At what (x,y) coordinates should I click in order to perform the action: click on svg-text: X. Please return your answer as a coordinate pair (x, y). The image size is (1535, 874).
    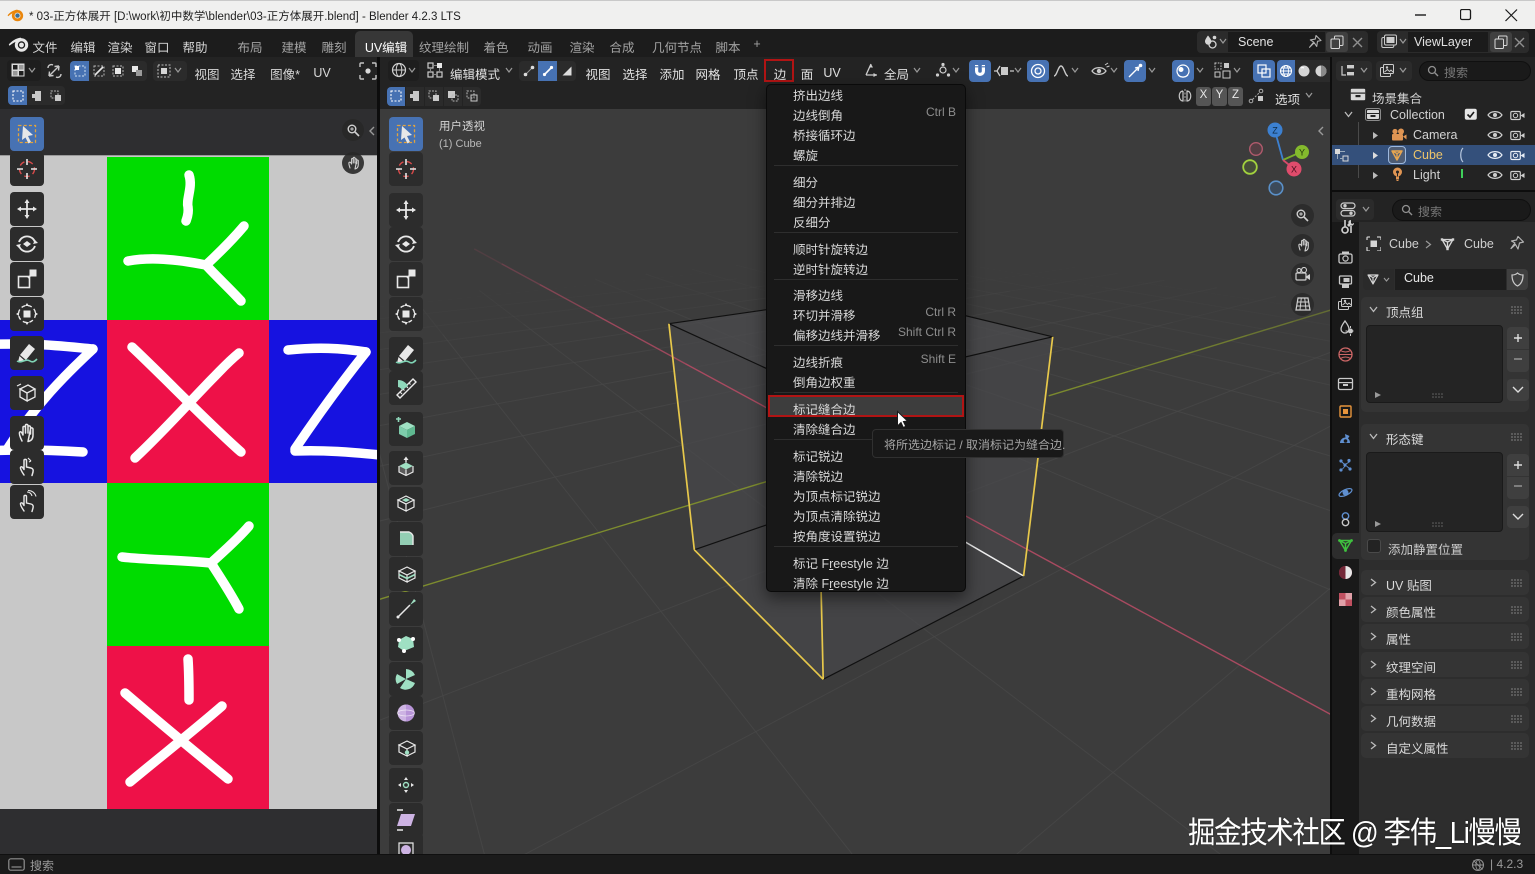
    Looking at the image, I should click on (1294, 170).